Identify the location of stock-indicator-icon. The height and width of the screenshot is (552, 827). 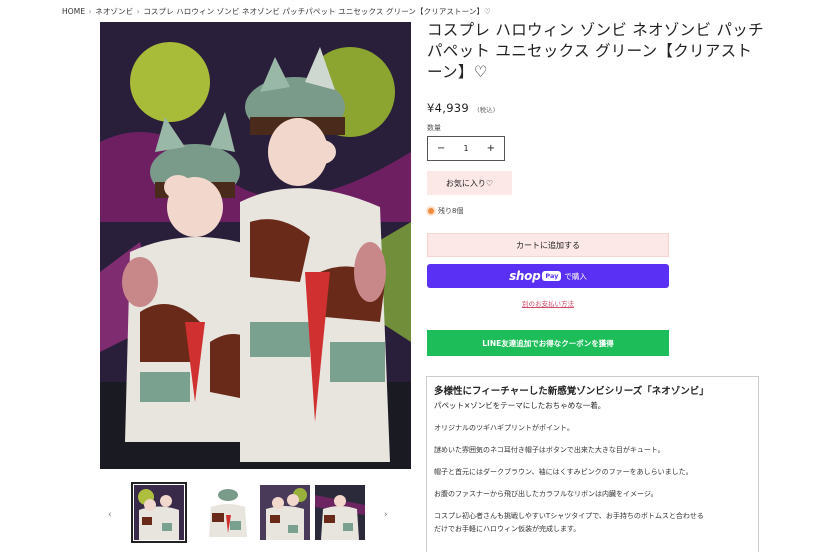
(431, 211).